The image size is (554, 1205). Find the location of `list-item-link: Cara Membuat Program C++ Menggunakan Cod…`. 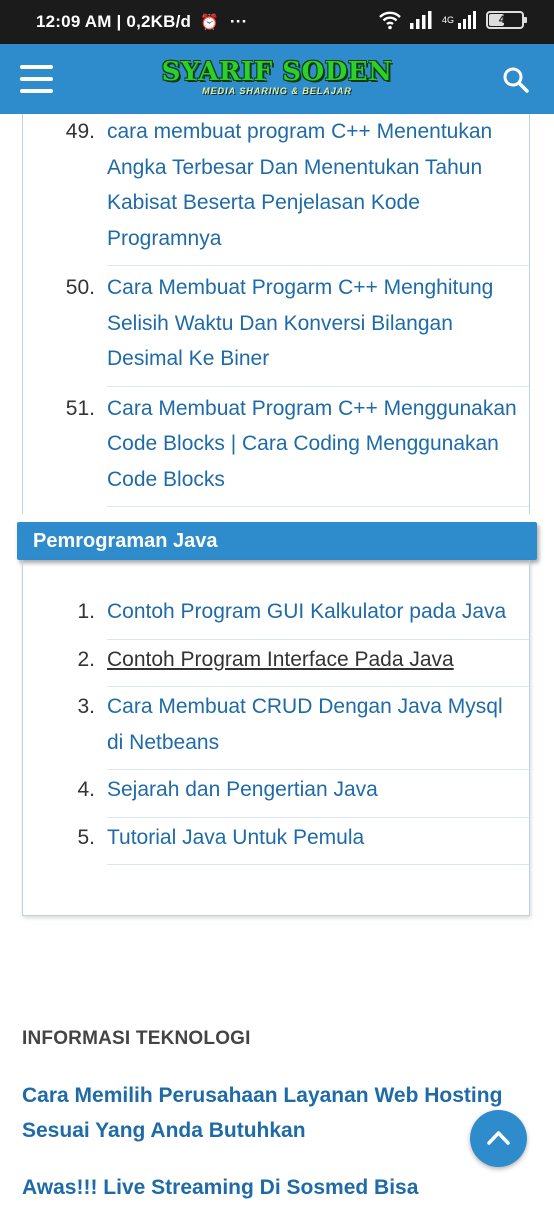

list-item-link: Cara Membuat Program C++ Menggunakan Cod… is located at coordinates (312, 444).